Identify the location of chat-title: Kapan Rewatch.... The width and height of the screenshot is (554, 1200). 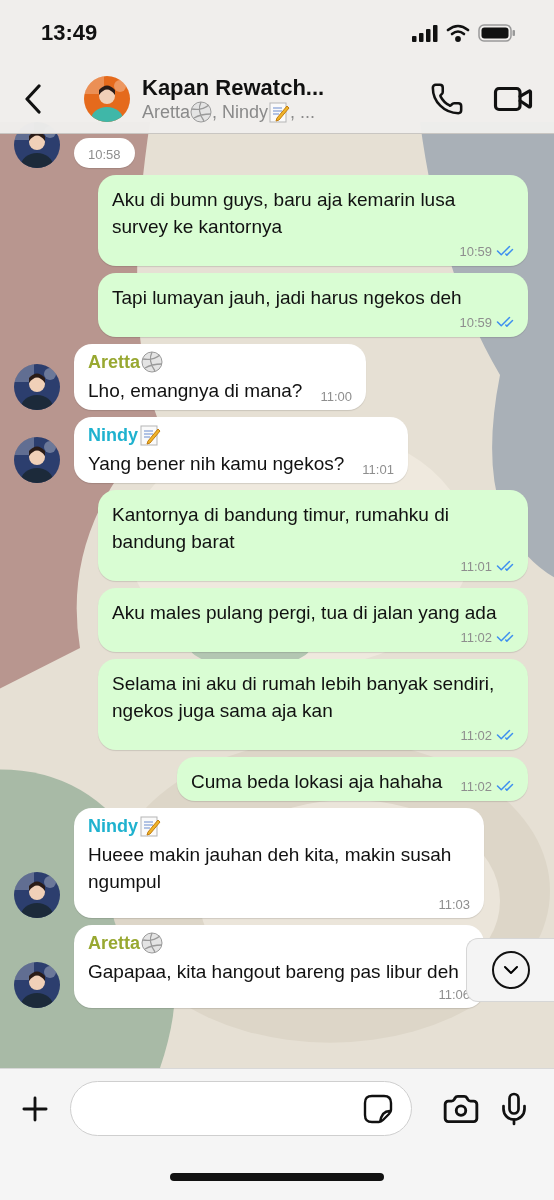
(234, 88).